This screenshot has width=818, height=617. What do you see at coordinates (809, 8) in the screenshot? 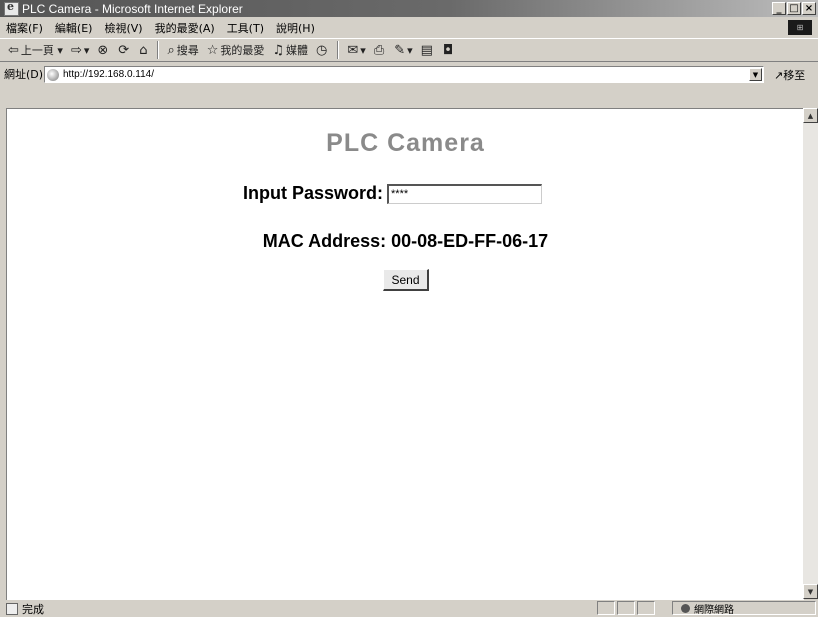
I see `close-button: ×` at bounding box center [809, 8].